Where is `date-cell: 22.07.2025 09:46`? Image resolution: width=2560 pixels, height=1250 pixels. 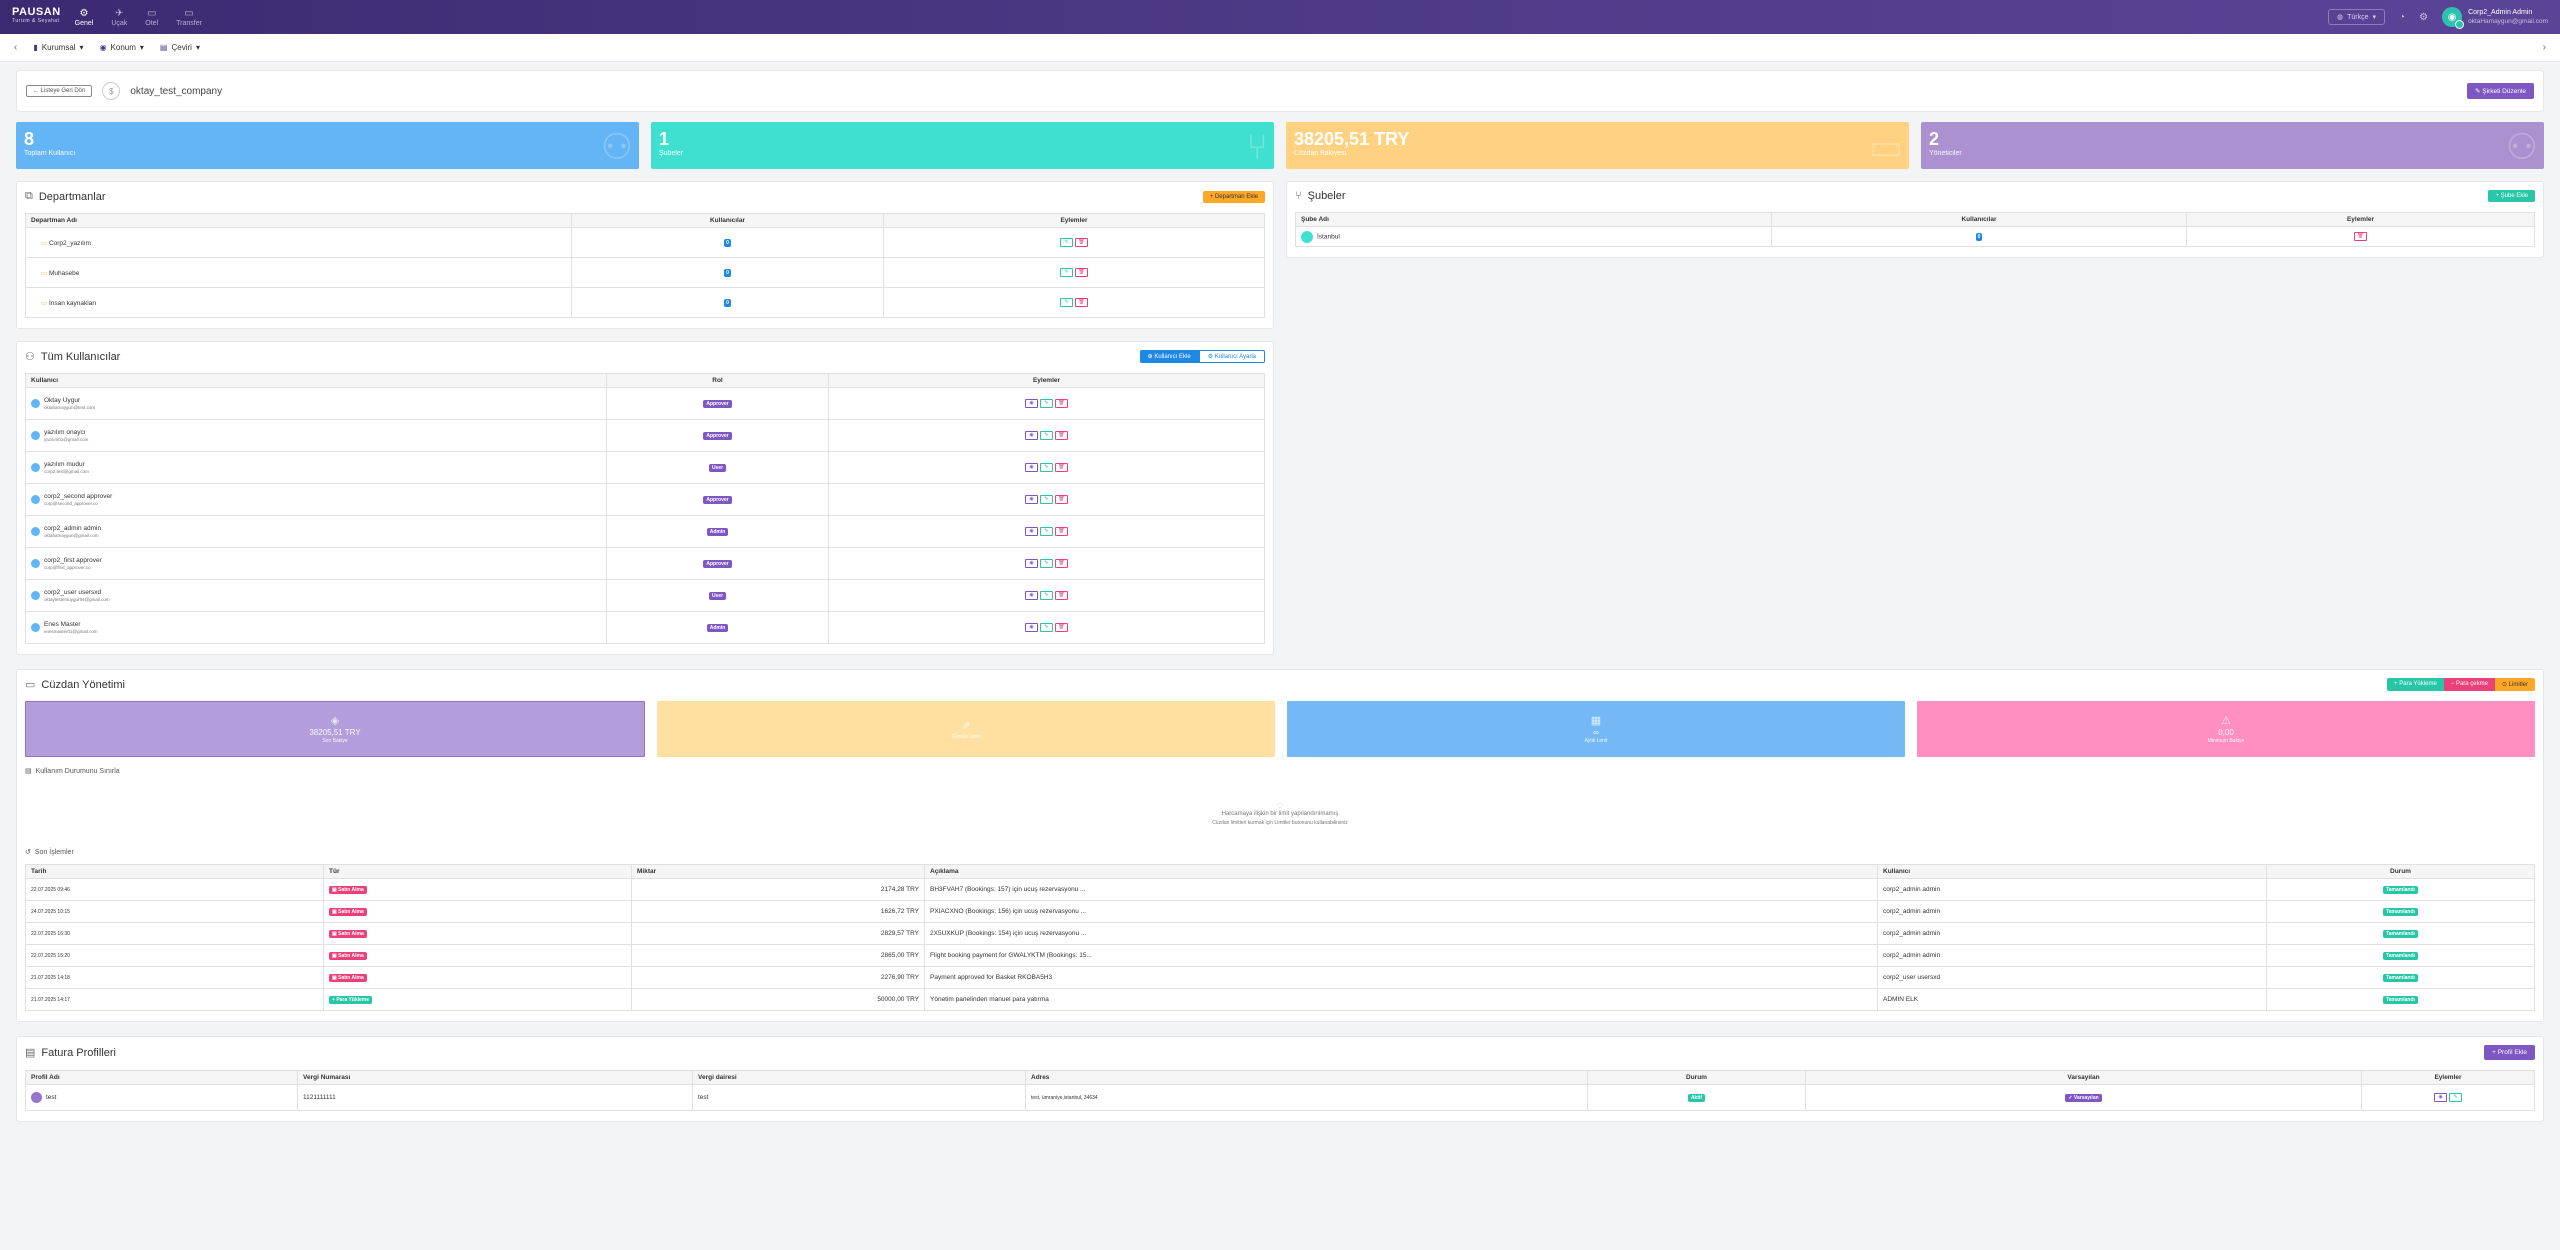 date-cell: 22.07.2025 09:46 is located at coordinates (174, 889).